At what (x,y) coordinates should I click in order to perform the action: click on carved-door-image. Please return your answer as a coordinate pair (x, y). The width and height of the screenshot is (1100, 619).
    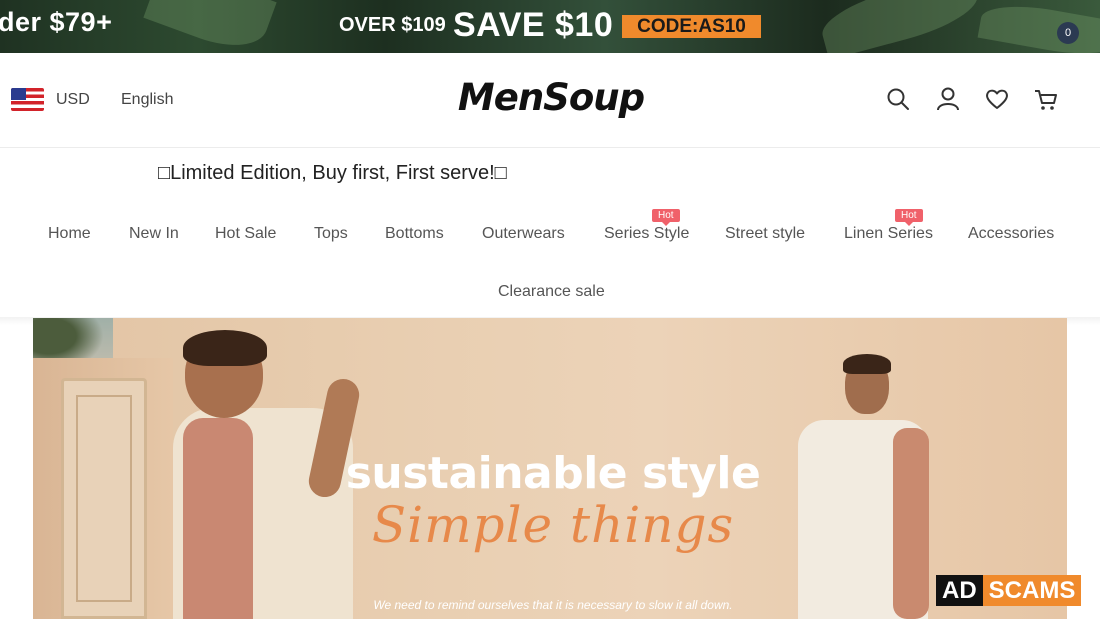
    Looking at the image, I should click on (104, 498).